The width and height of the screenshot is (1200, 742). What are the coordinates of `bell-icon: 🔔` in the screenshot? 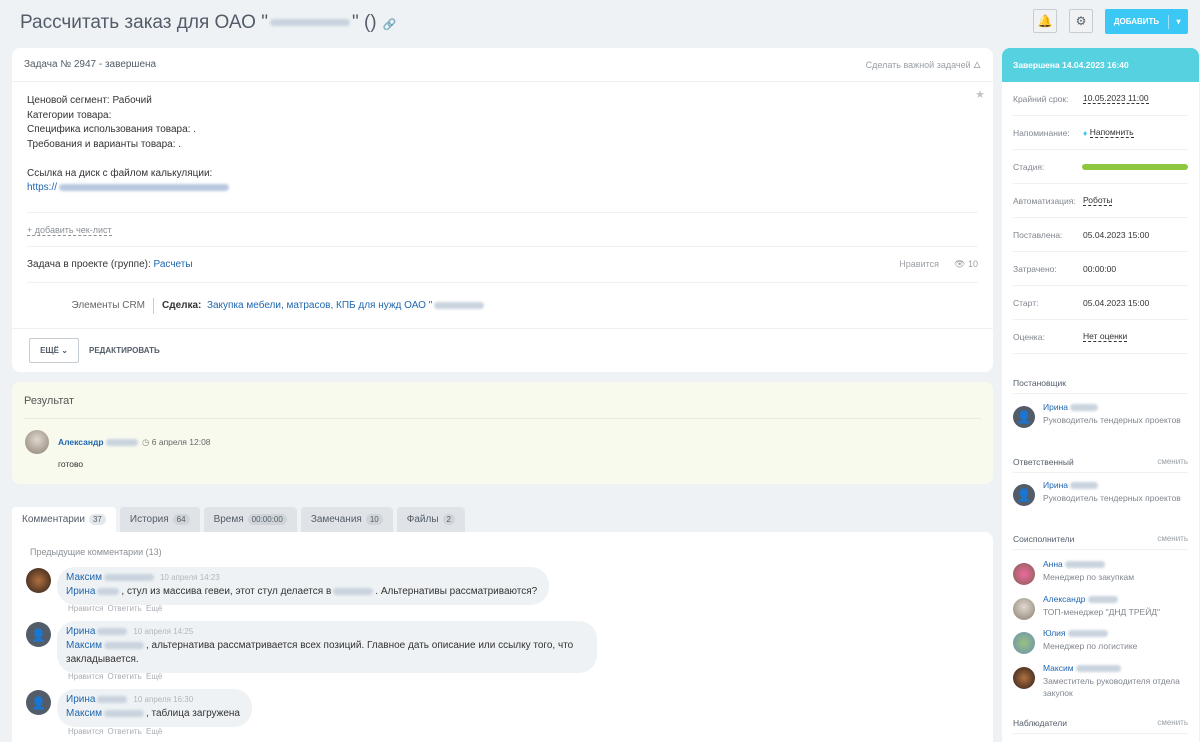 It's located at (1045, 21).